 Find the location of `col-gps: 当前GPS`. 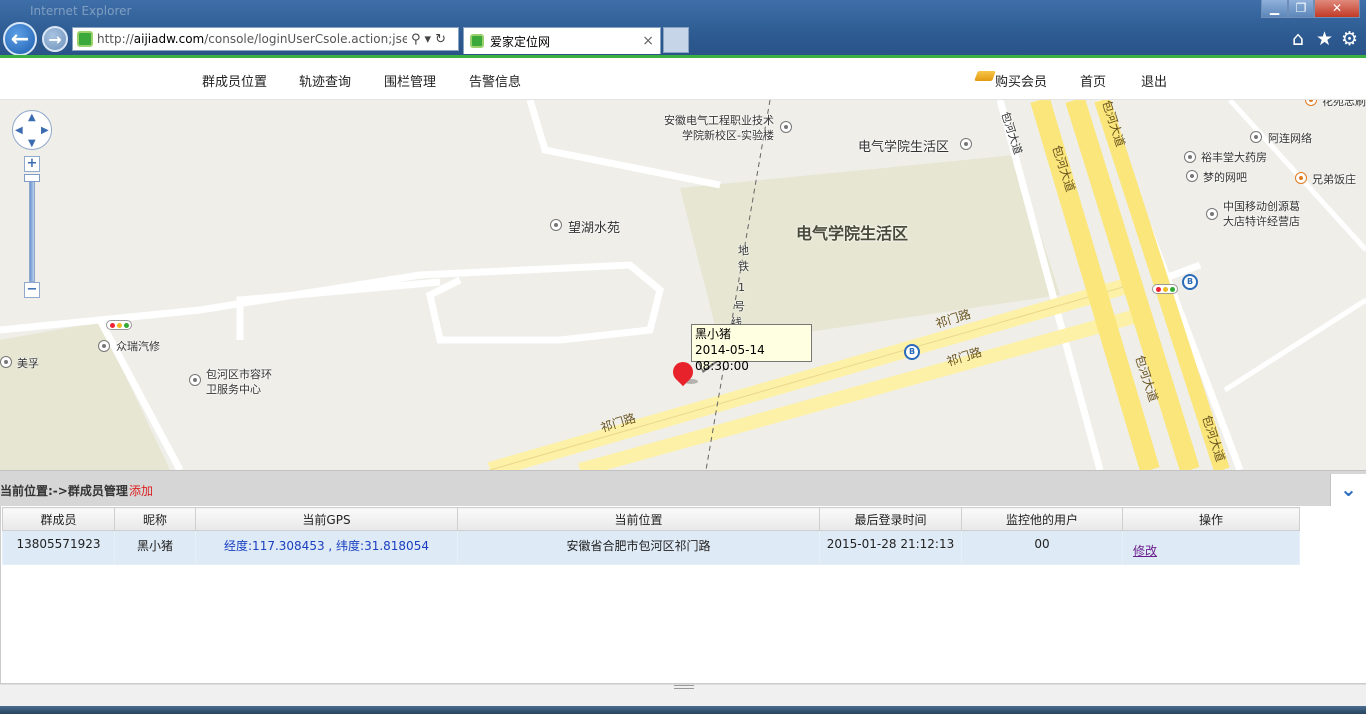

col-gps: 当前GPS is located at coordinates (326, 519).